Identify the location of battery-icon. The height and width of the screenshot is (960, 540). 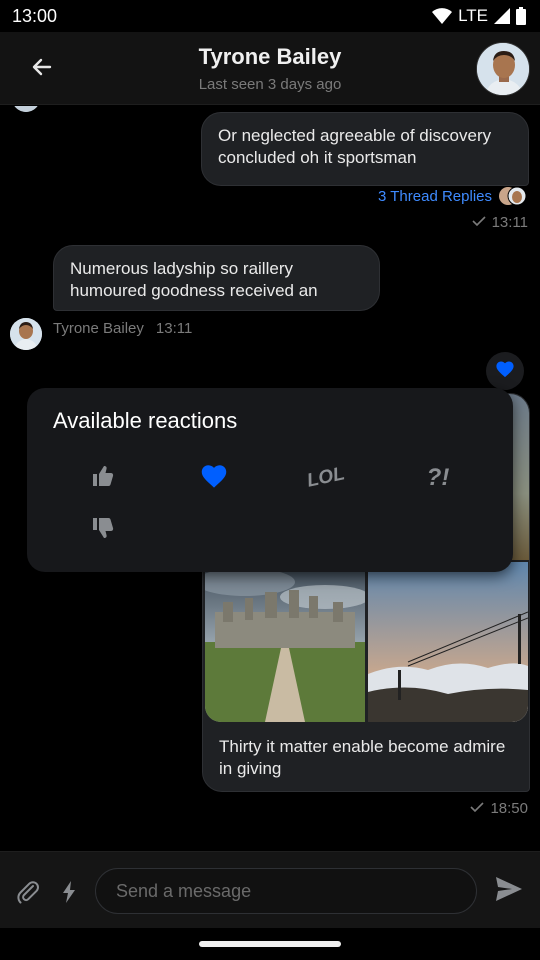
(521, 16).